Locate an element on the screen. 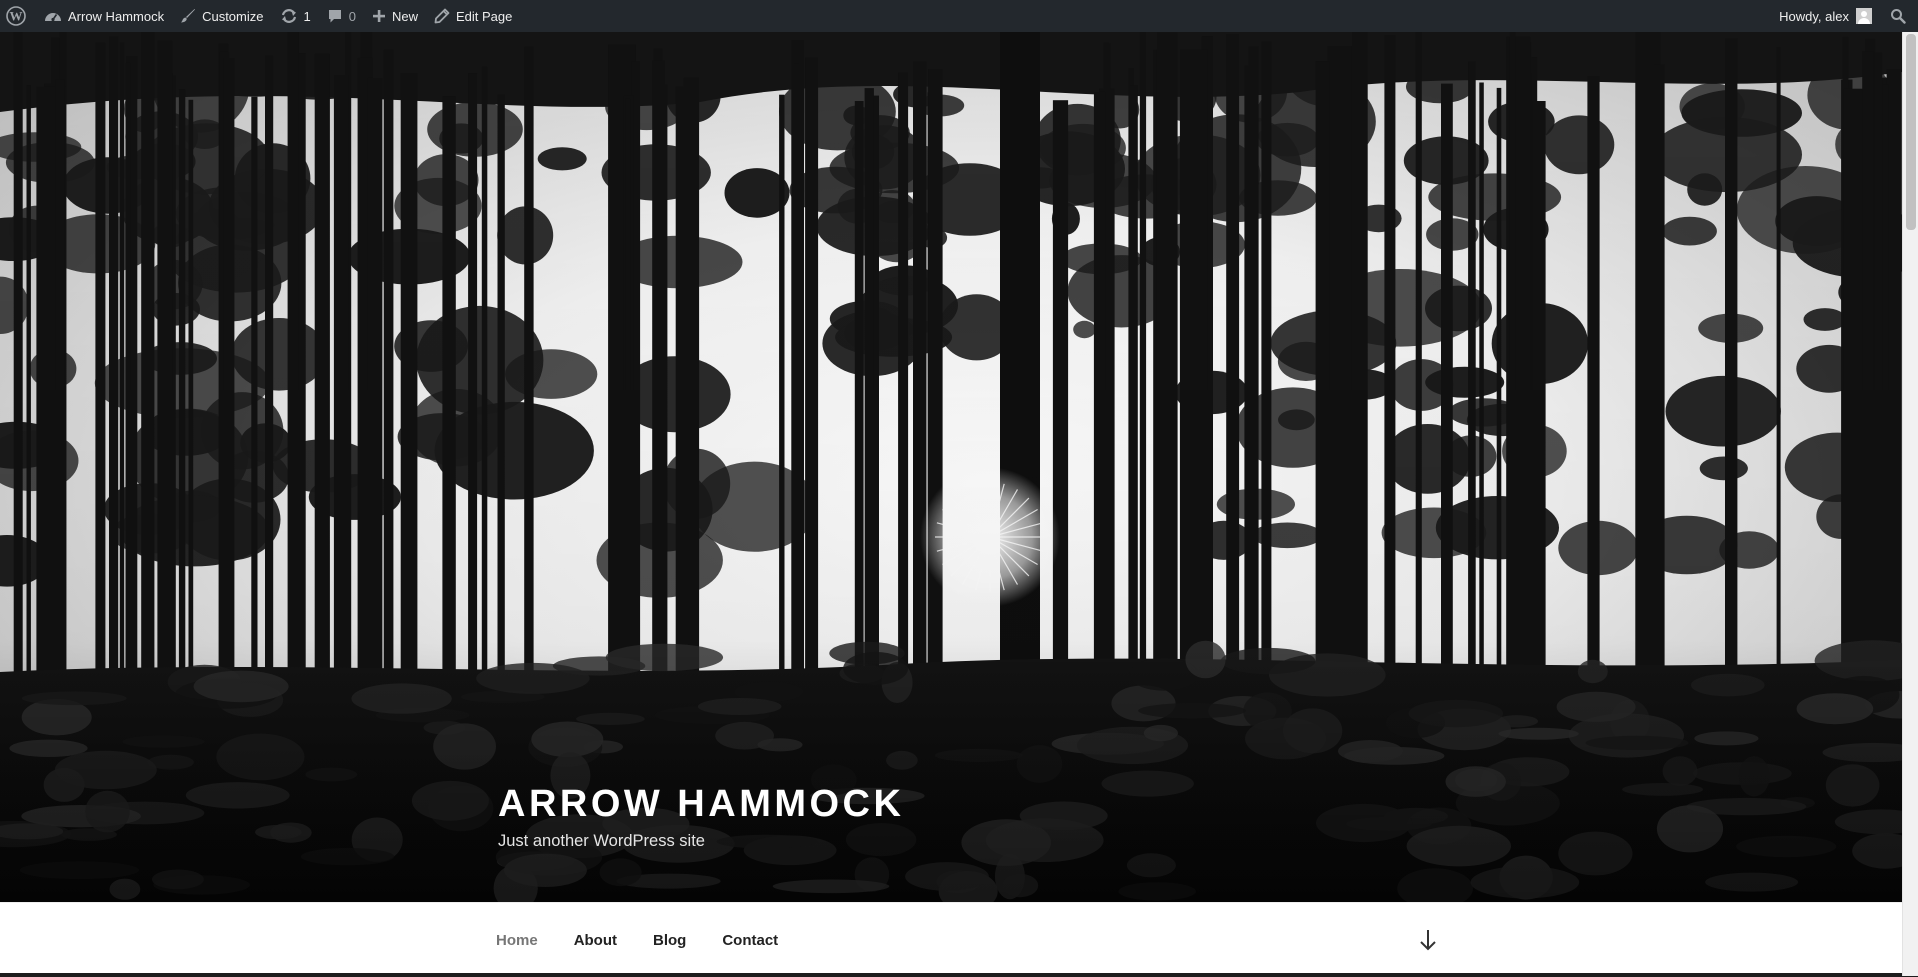 The image size is (1918, 977). svg-text: W is located at coordinates (16, 16).